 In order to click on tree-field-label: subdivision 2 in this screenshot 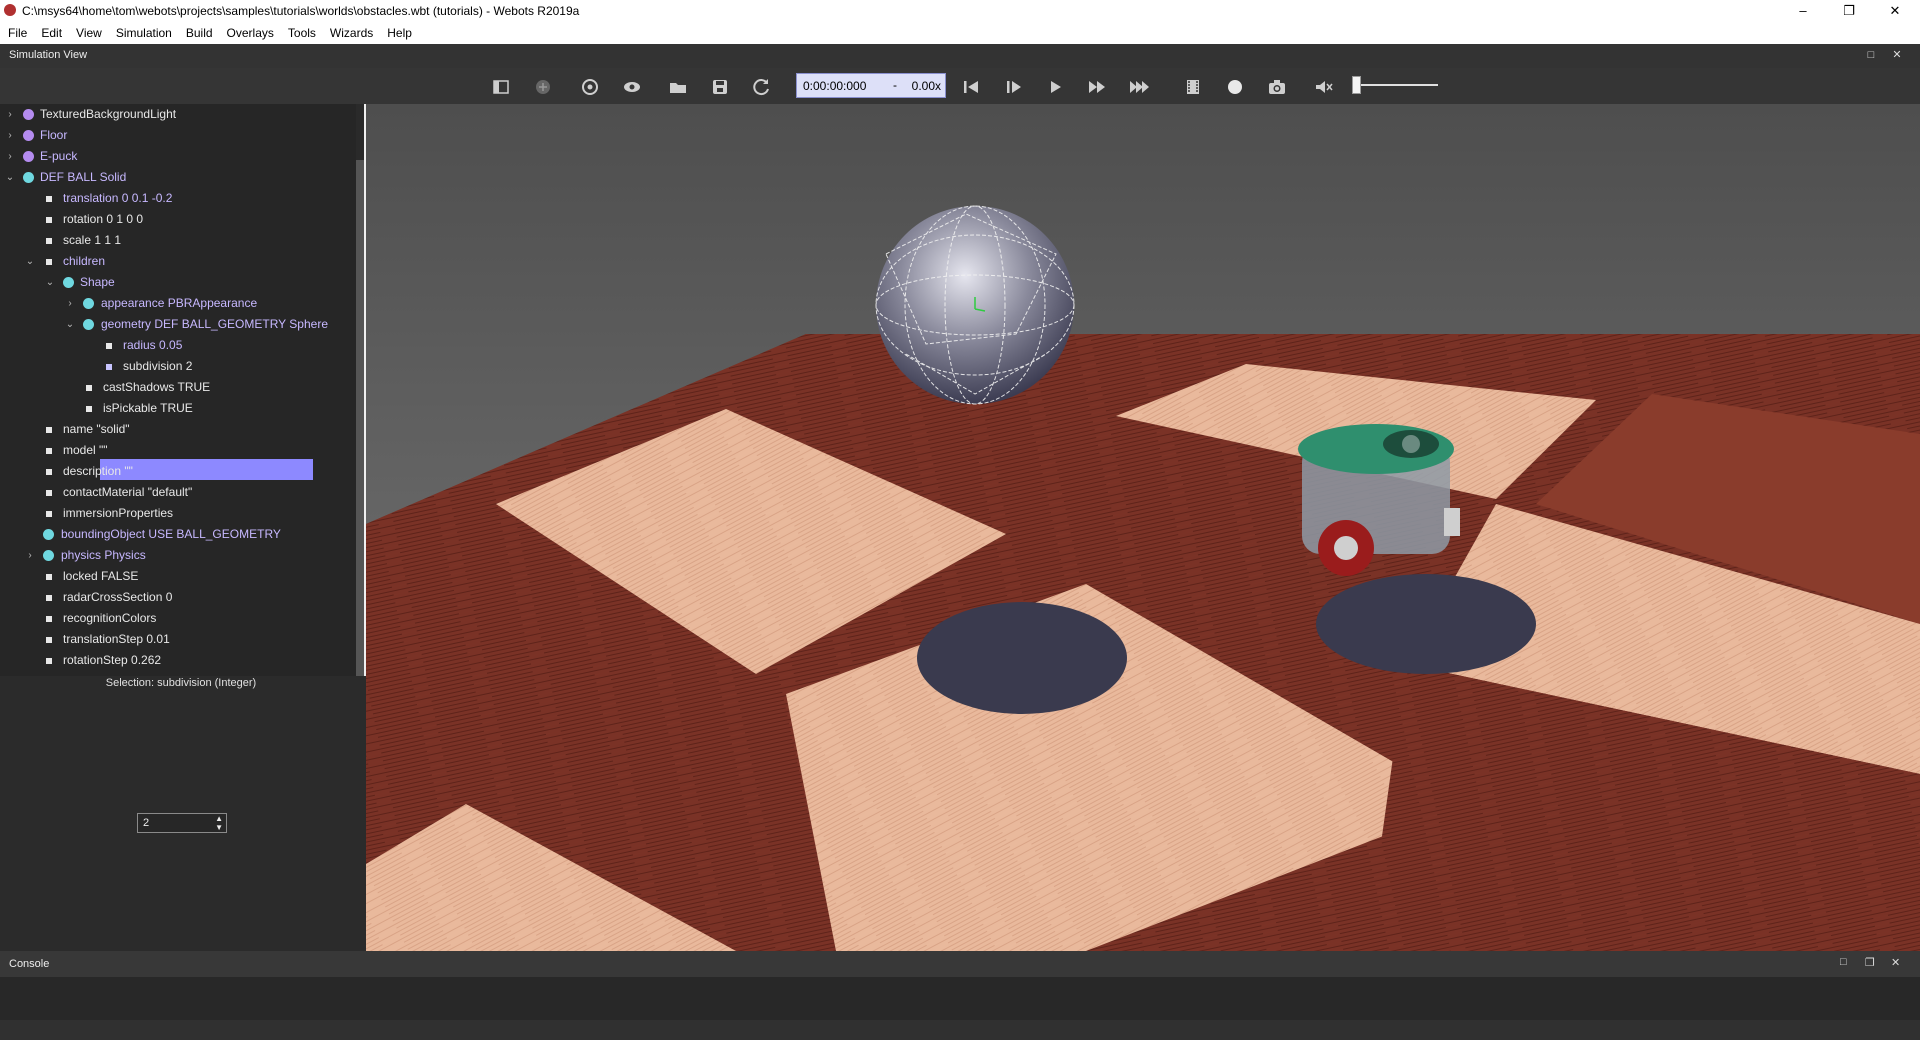, I will do `click(158, 366)`.